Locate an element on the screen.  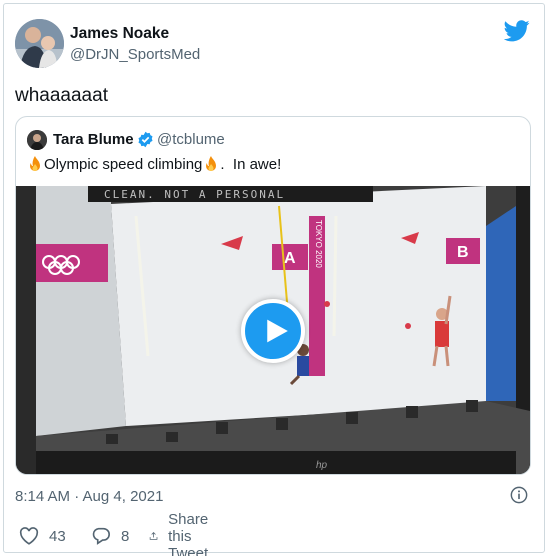
wall-text: TOKYO 2020 is located at coordinates (318, 244).